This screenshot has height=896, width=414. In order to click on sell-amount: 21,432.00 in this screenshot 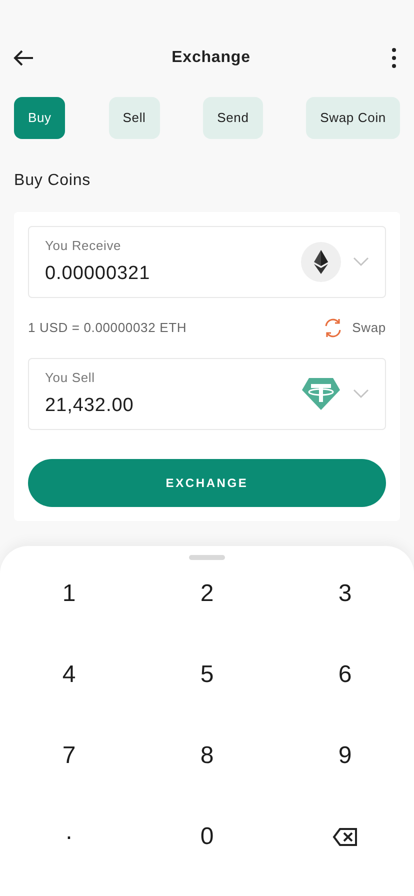, I will do `click(90, 406)`.